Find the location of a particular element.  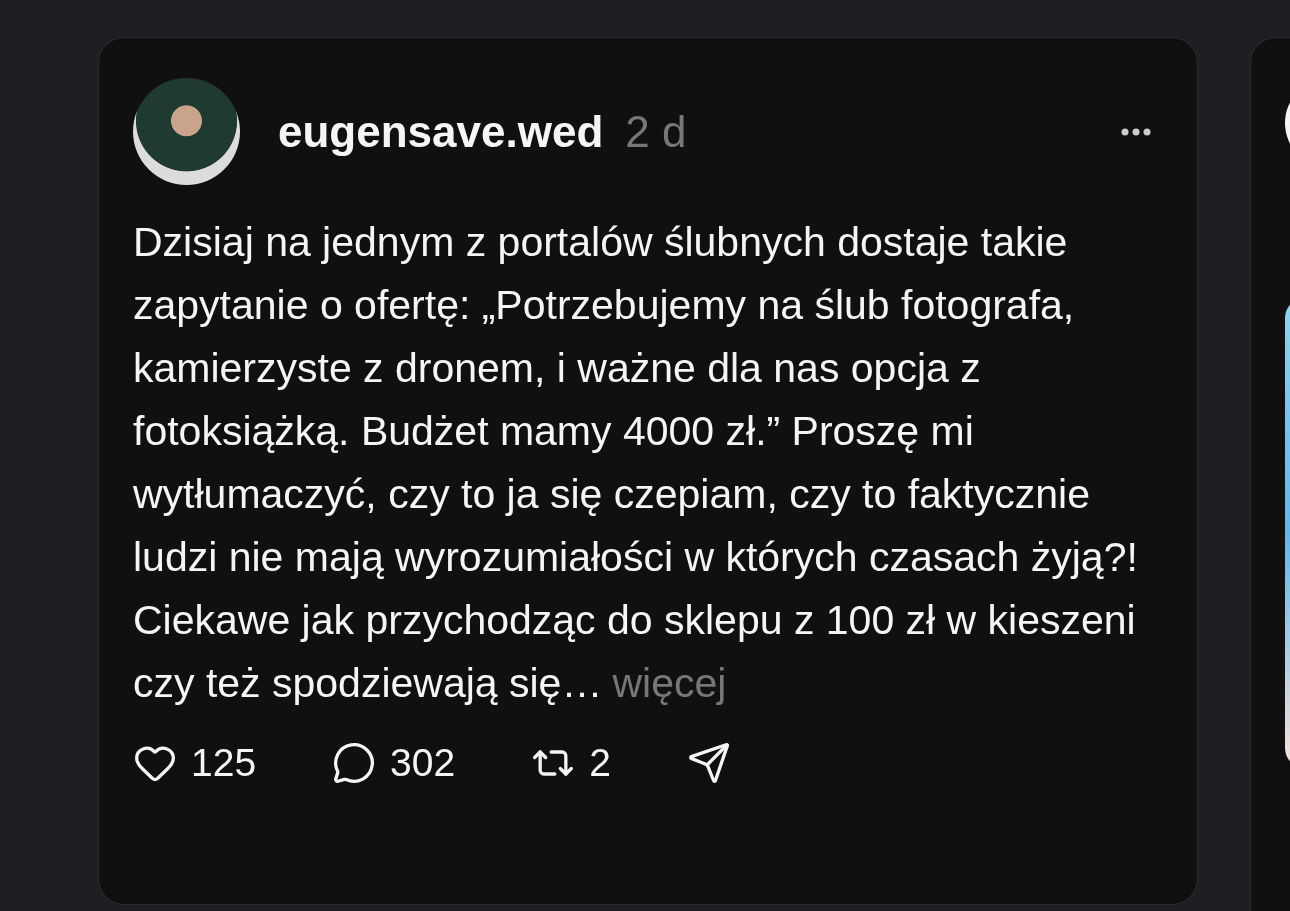

comment-button: 302 is located at coordinates (394, 763).